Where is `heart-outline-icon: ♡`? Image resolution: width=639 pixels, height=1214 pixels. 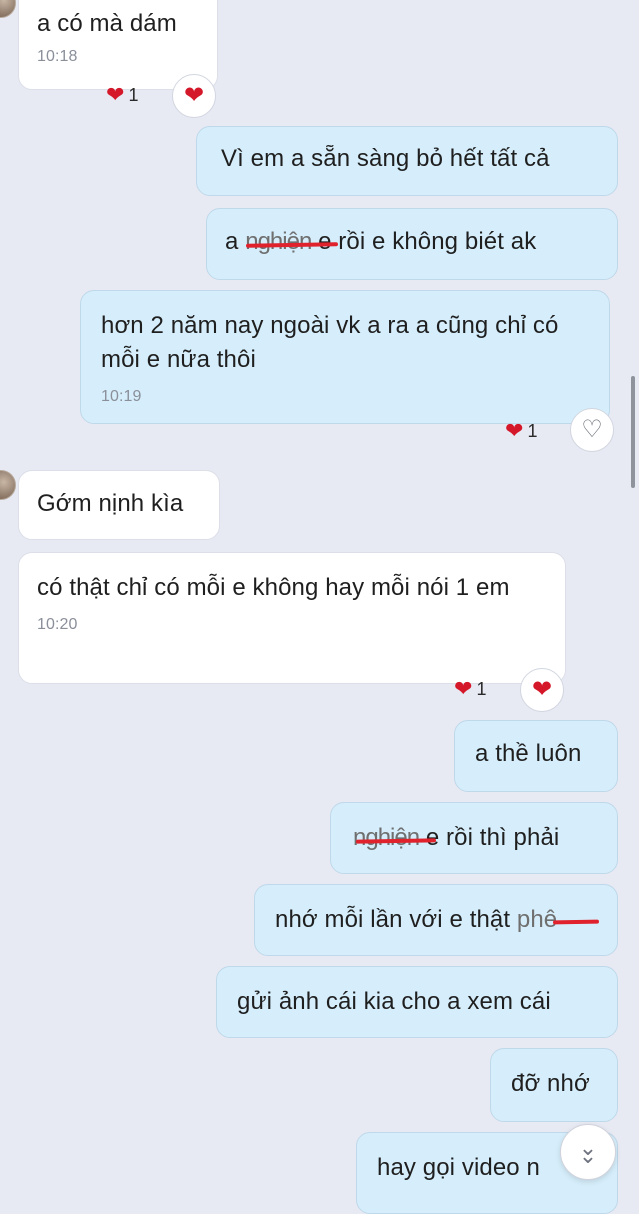
heart-outline-icon: ♡ is located at coordinates (592, 429).